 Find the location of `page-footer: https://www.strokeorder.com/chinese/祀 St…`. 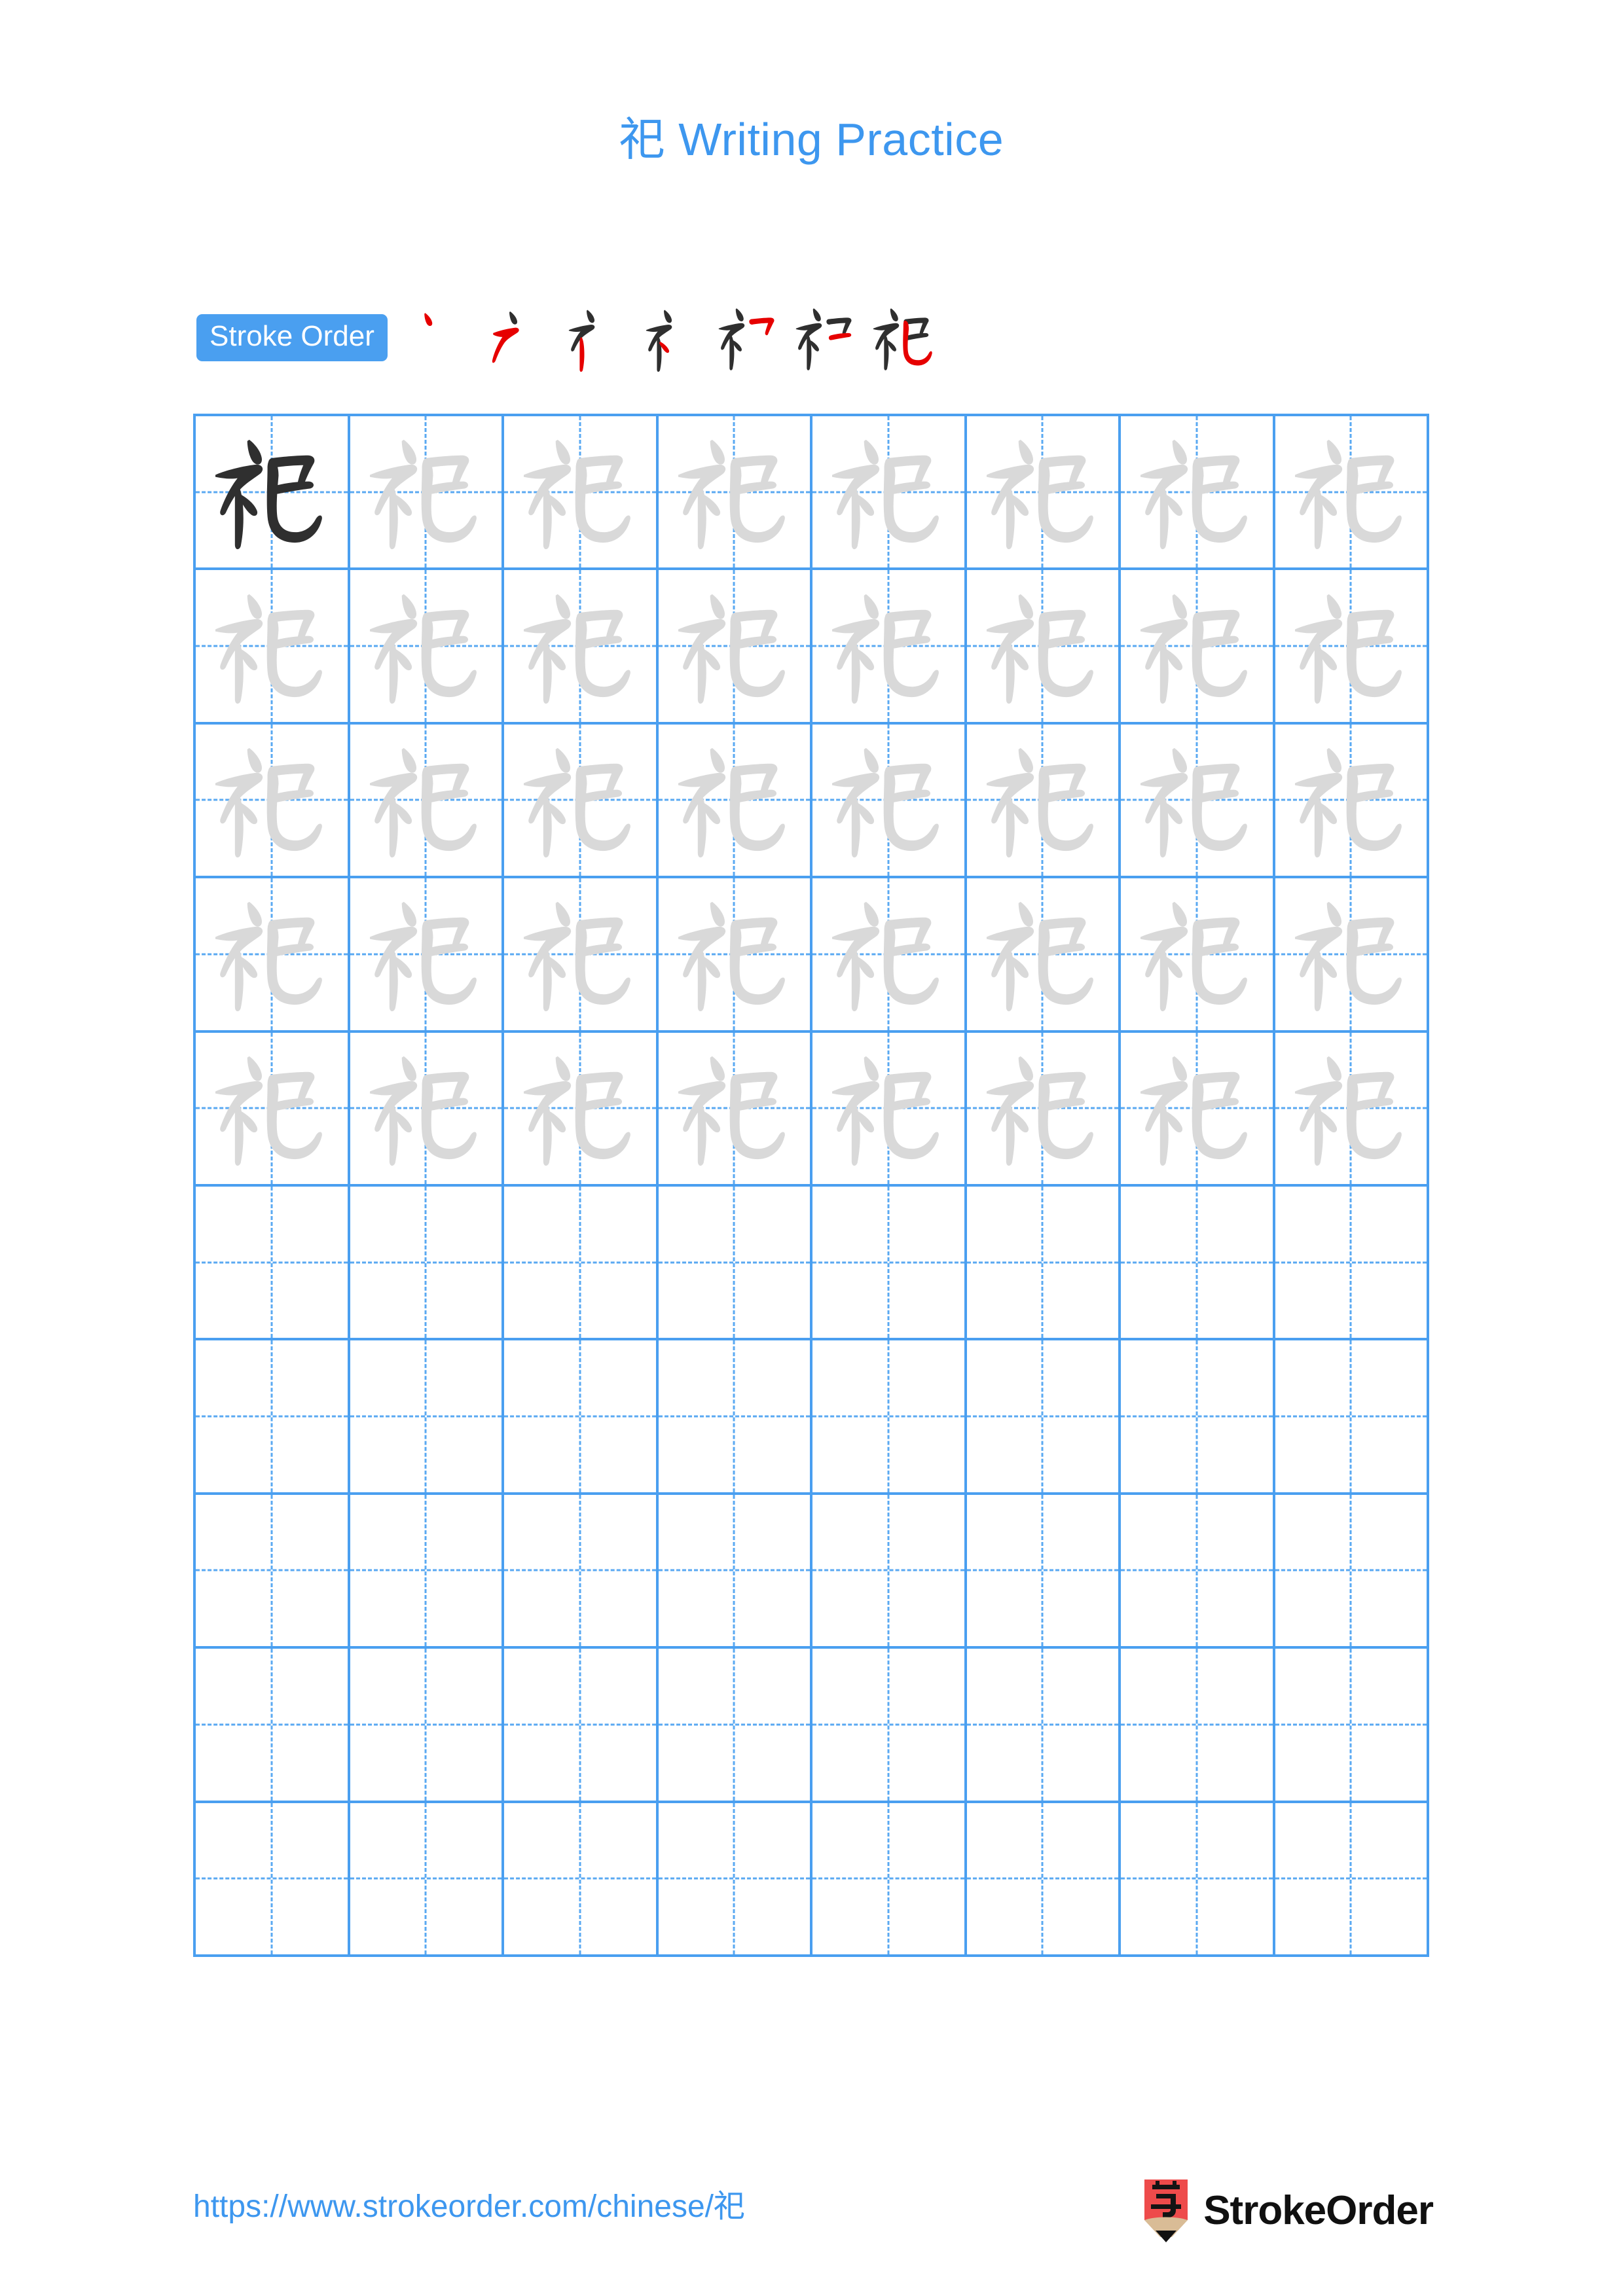

page-footer: https://www.strokeorder.com/chinese/祀 St… is located at coordinates (811, 2218).